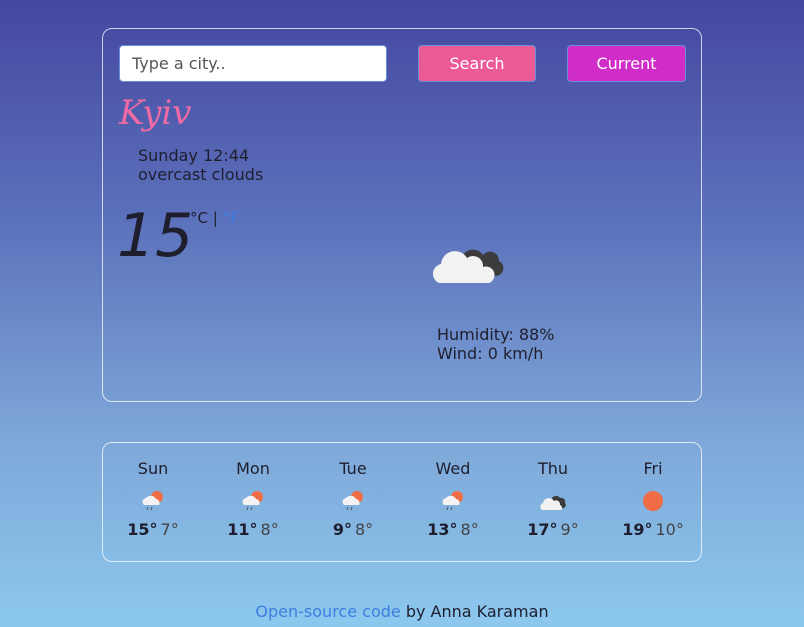  I want to click on weather-details: Humidity: 88% Wind: 0 km/h, so click(495, 344).